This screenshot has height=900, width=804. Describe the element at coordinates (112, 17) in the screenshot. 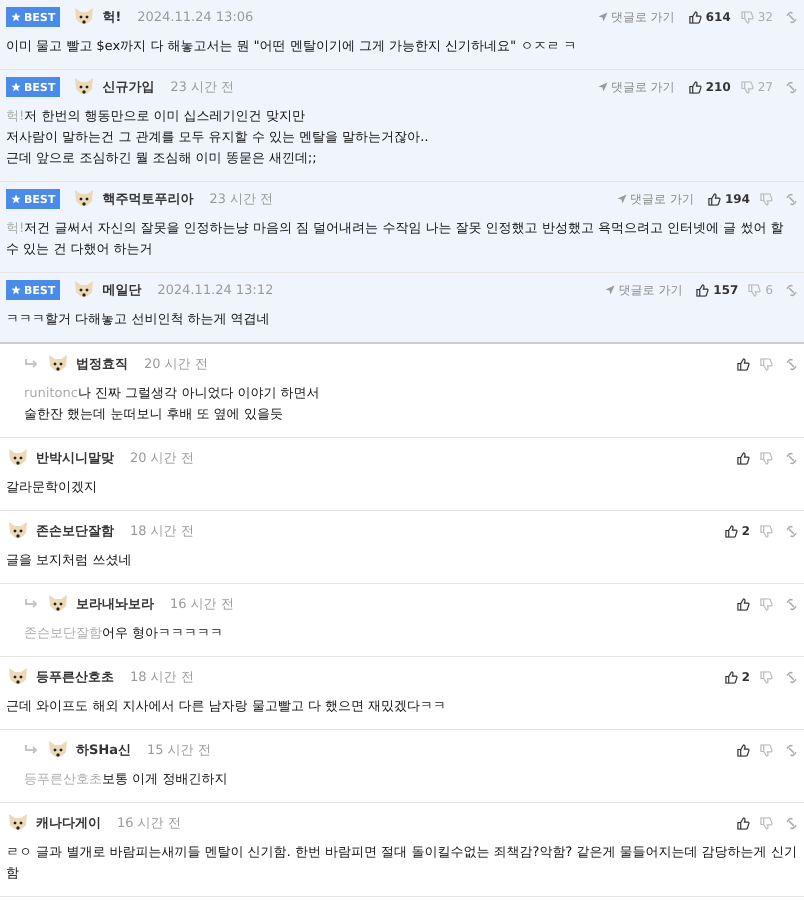

I see `author-name: 헉!` at that location.